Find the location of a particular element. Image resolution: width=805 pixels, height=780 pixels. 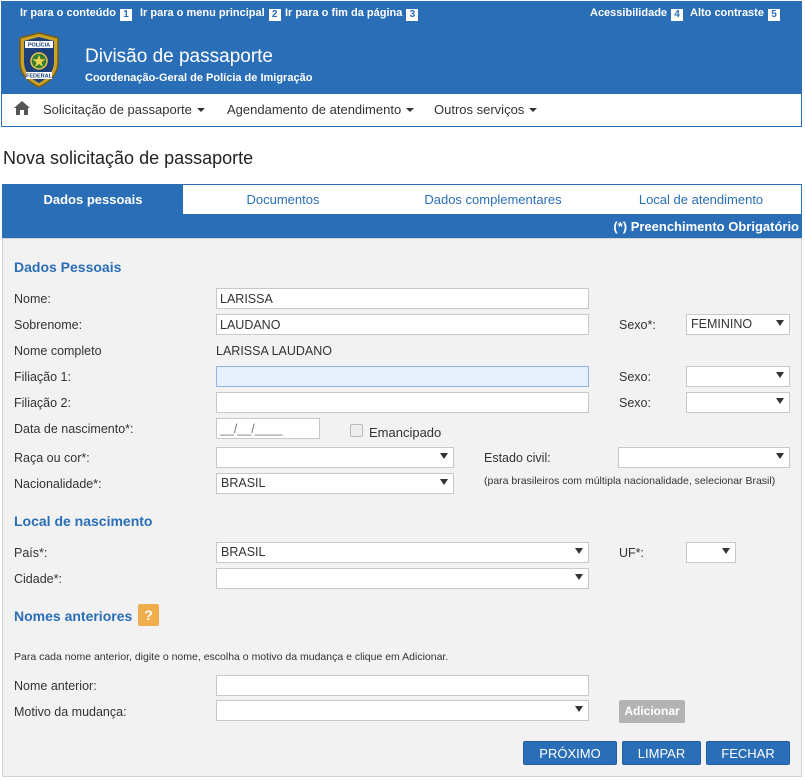

shortcut-key-badge: 1 is located at coordinates (125, 15).